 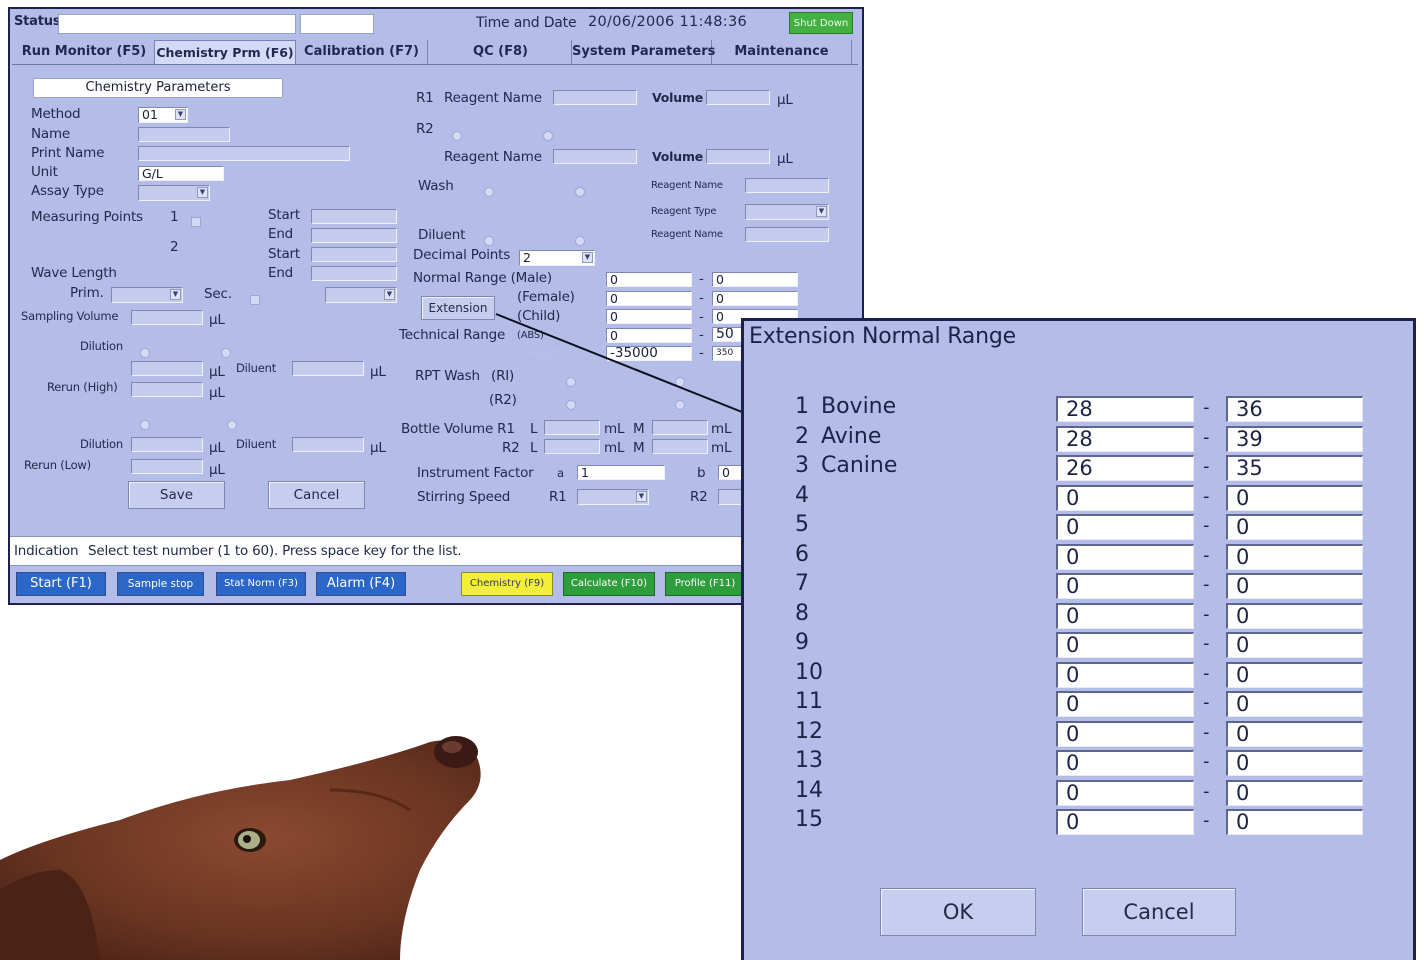 What do you see at coordinates (802, 583) in the screenshot?
I see `range-row-number: 7` at bounding box center [802, 583].